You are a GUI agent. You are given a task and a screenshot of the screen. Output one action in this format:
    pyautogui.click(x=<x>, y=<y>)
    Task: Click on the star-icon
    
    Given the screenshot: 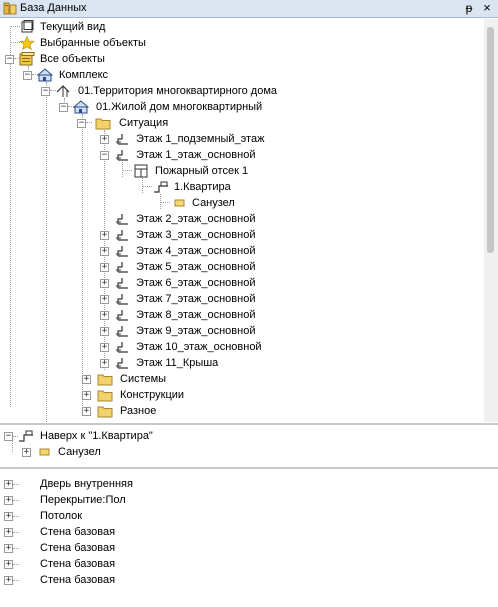 What is the action you would take?
    pyautogui.click(x=27, y=43)
    